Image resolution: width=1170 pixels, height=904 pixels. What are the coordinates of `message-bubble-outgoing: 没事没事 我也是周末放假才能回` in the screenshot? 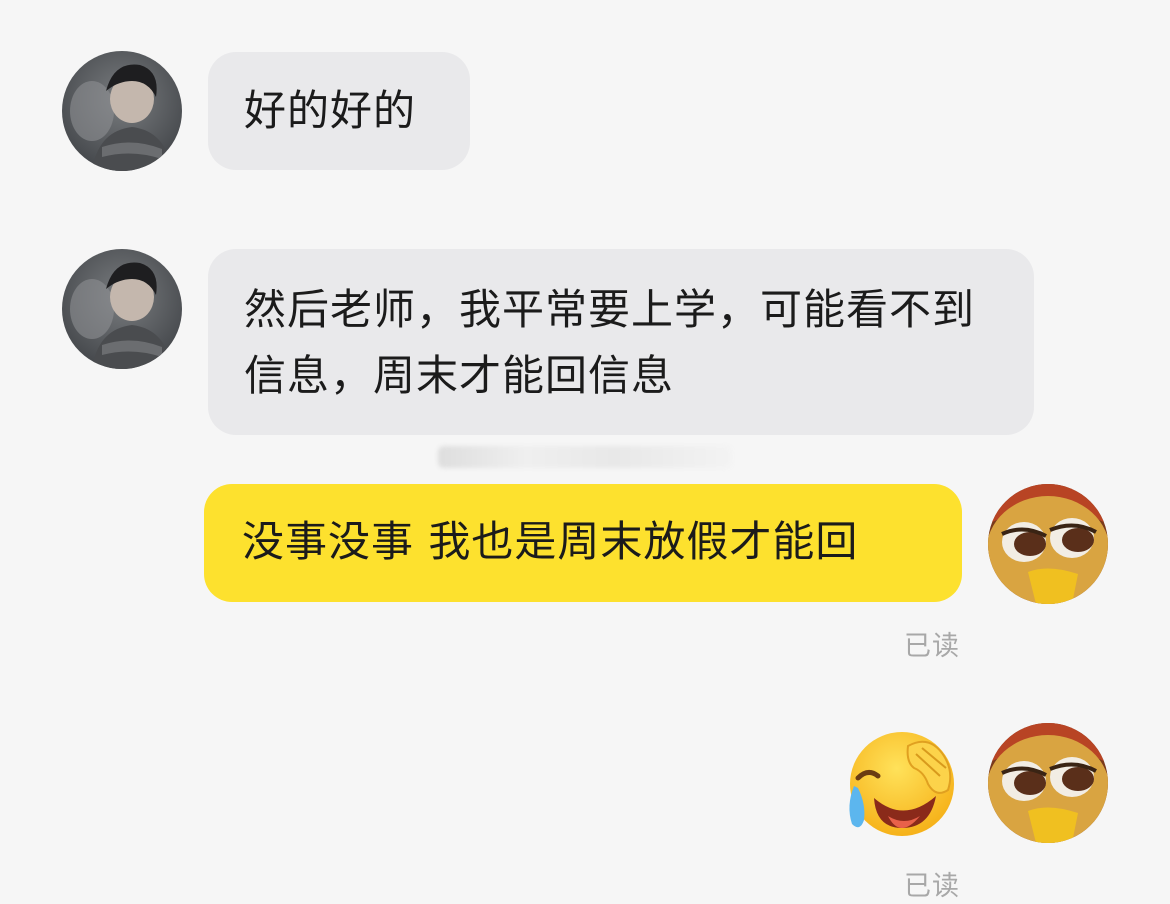 It's located at (583, 543).